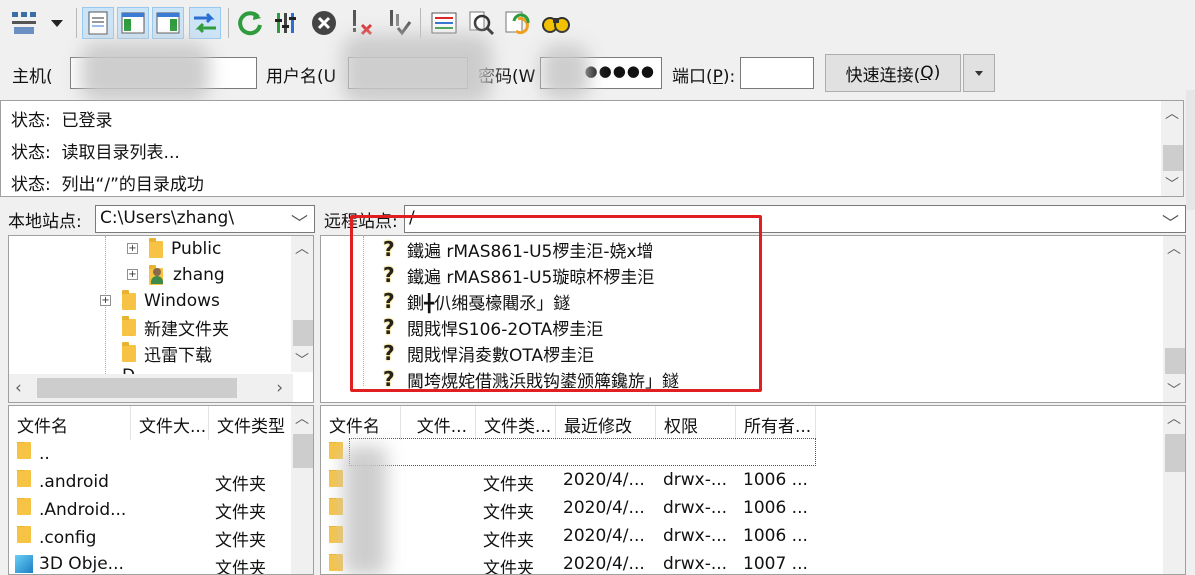  Describe the element at coordinates (582, 452) in the screenshot. I see `focused-row` at that location.